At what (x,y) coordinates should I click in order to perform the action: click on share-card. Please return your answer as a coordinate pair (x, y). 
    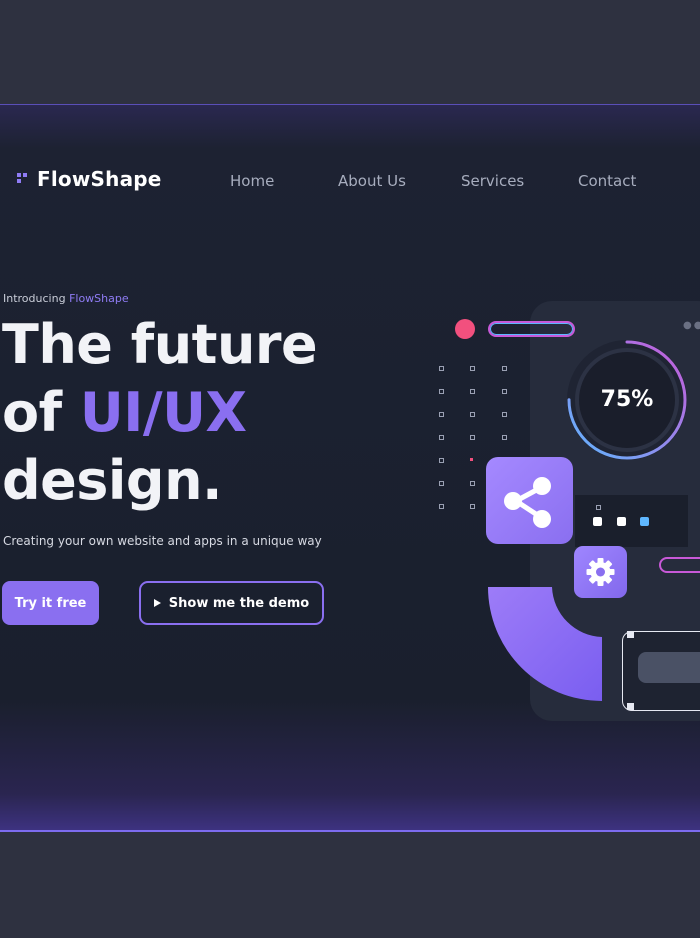
    Looking at the image, I should click on (529, 500).